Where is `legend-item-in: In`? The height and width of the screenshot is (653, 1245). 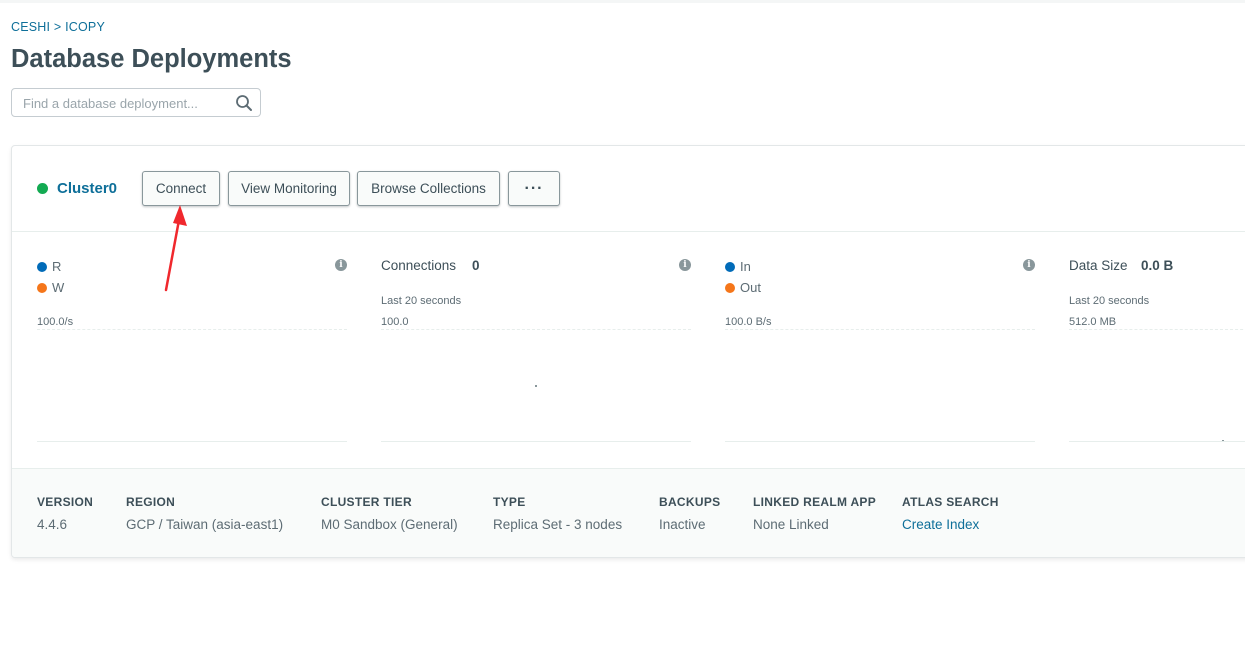 legend-item-in: In is located at coordinates (738, 266).